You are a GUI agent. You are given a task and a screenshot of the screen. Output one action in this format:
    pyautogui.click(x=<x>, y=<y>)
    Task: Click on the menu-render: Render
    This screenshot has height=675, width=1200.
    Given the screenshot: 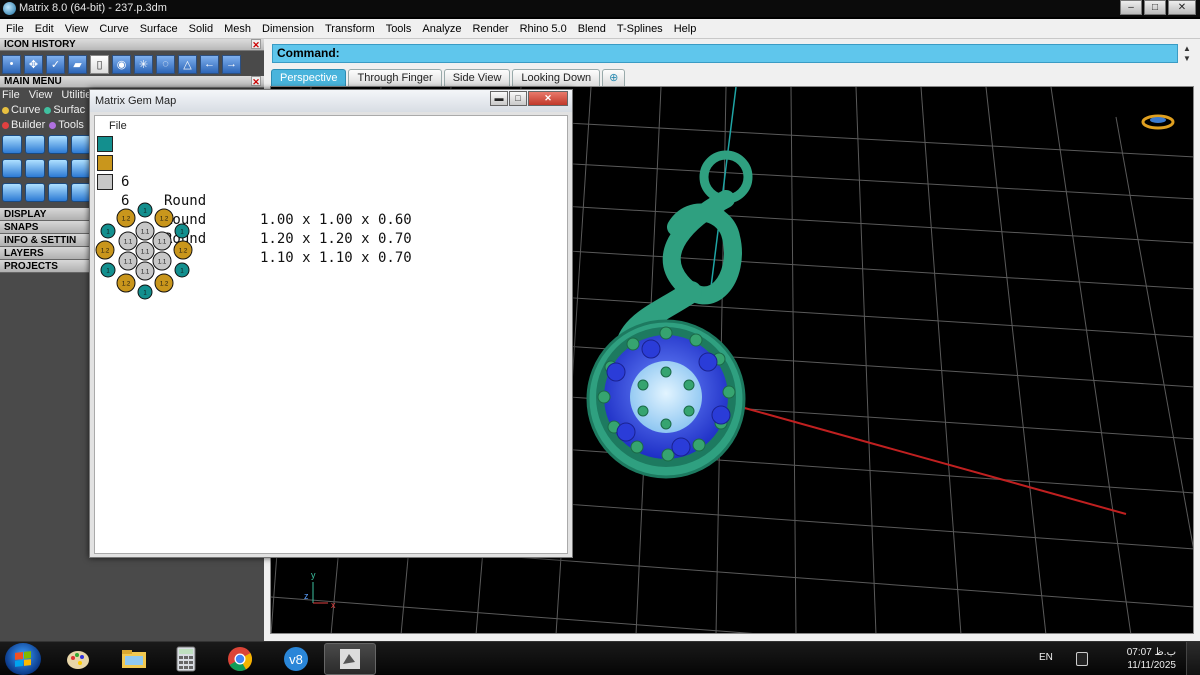 What is the action you would take?
    pyautogui.click(x=490, y=29)
    